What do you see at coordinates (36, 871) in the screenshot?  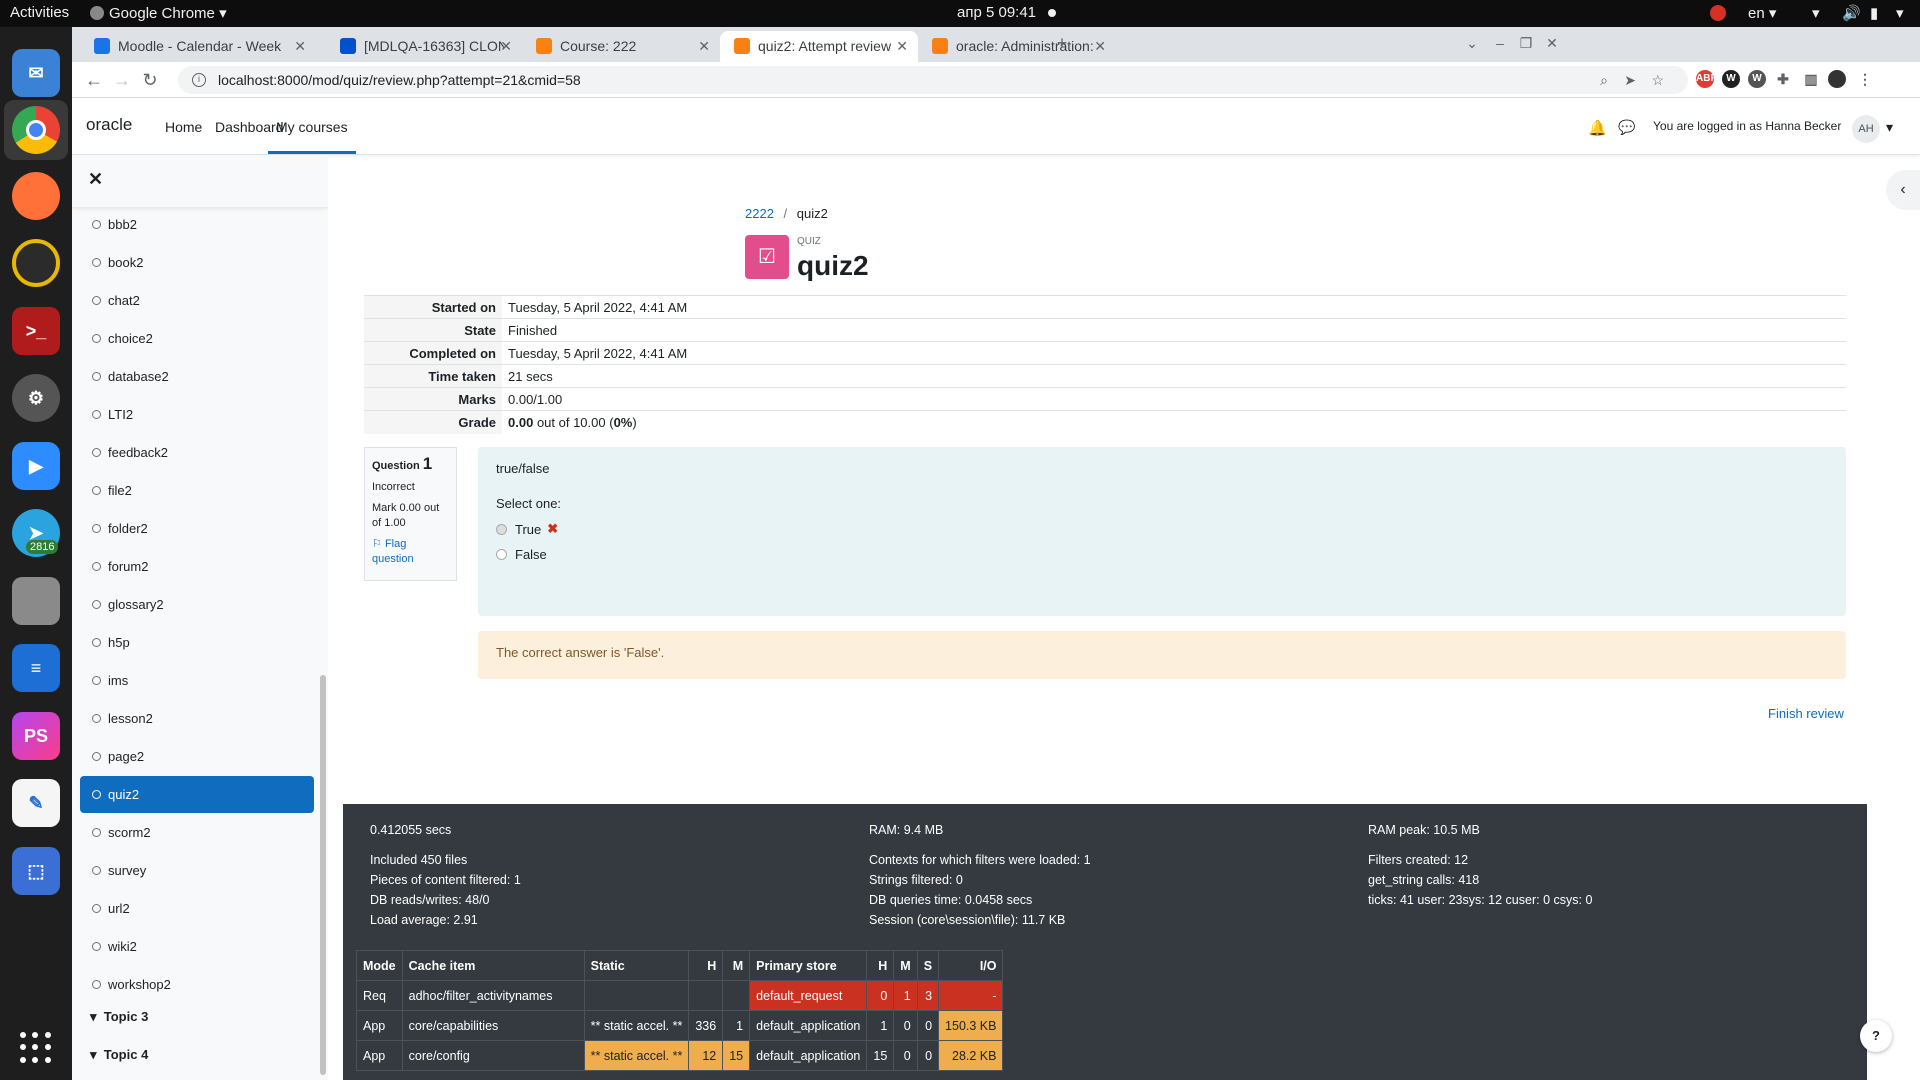 I see `screenshot-icon: ⬚` at bounding box center [36, 871].